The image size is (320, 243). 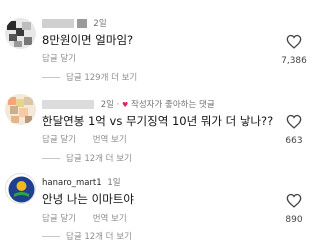 I want to click on comment-text: 안녕 나는 이마트야, so click(x=88, y=199).